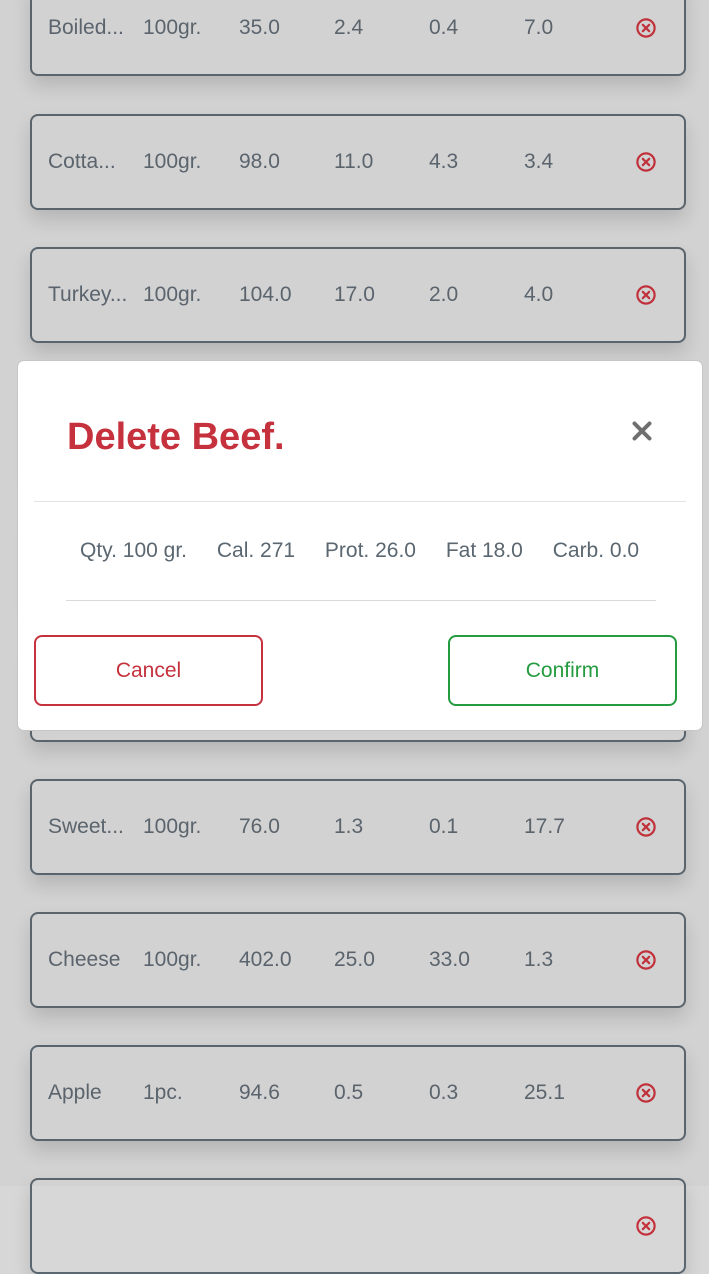 The width and height of the screenshot is (709, 1274). What do you see at coordinates (646, 1226) in the screenshot?
I see `circle-x-icon` at bounding box center [646, 1226].